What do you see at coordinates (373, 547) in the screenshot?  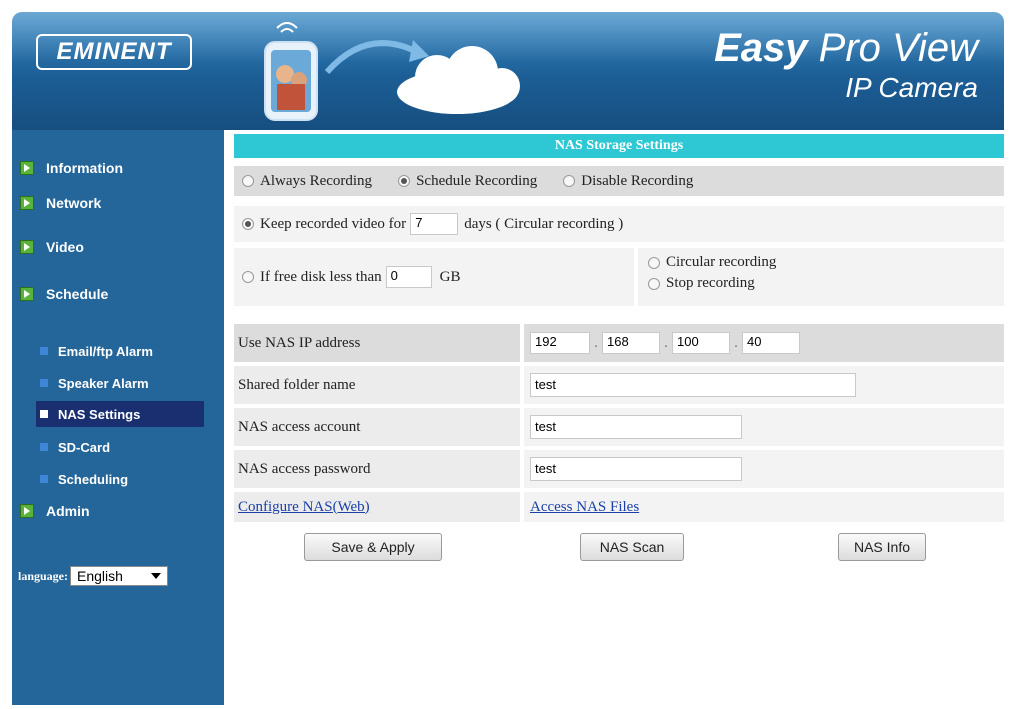 I see `save-apply-button: Save & Apply` at bounding box center [373, 547].